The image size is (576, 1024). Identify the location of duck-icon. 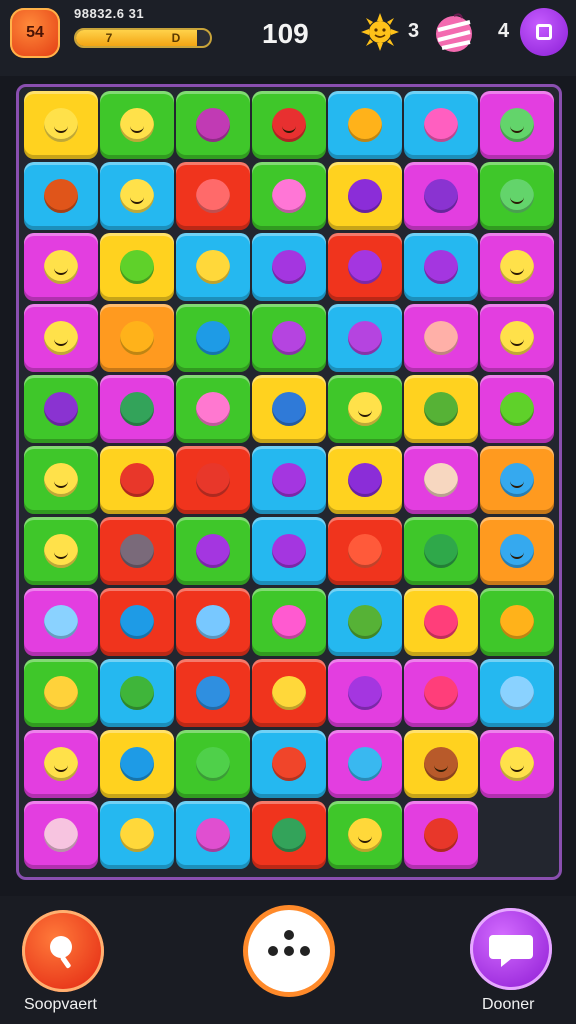
(137, 835).